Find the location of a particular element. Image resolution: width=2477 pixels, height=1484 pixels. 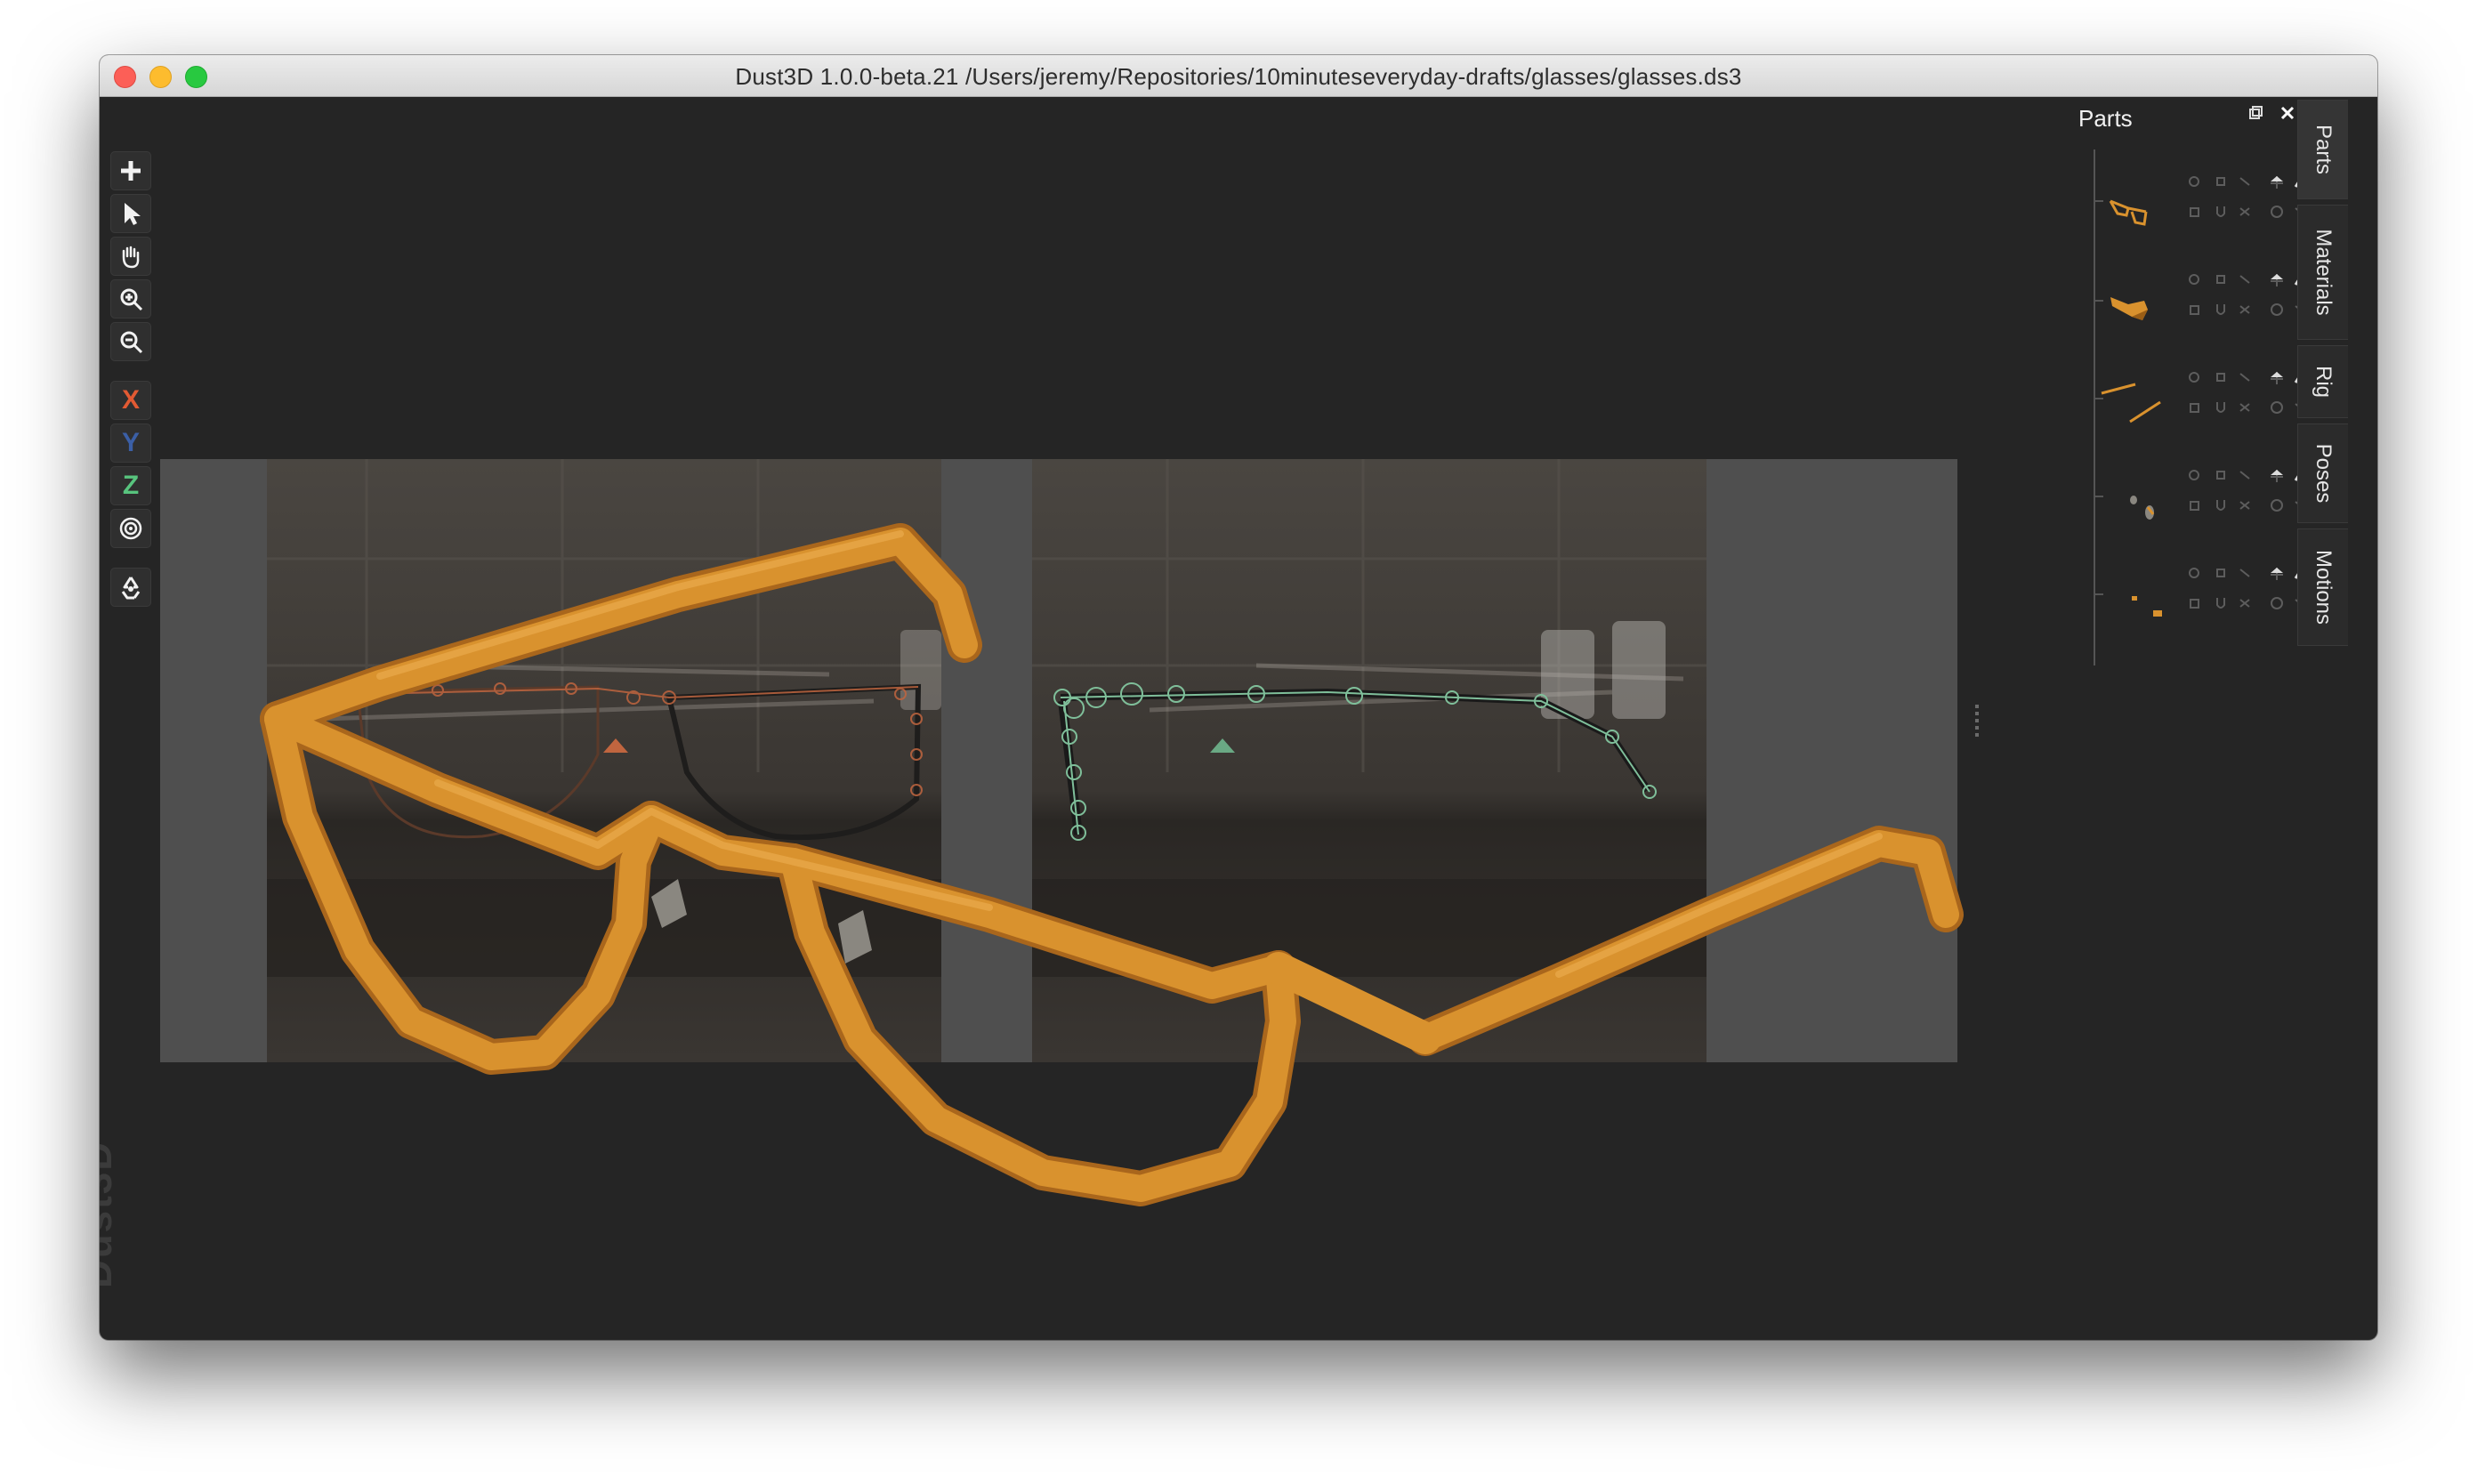

pointer-icon is located at coordinates (133, 214).